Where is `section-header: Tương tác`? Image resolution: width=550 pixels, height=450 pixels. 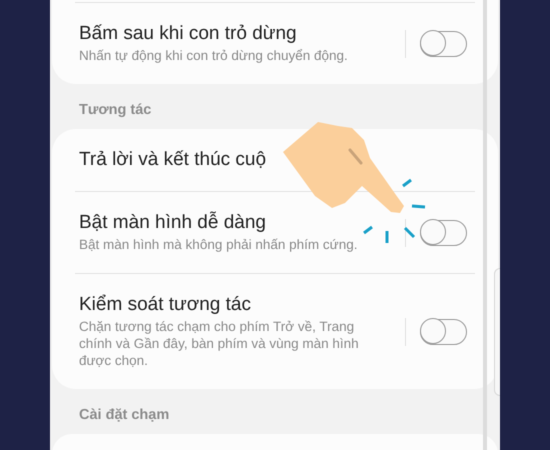
section-header: Tương tác is located at coordinates (115, 110).